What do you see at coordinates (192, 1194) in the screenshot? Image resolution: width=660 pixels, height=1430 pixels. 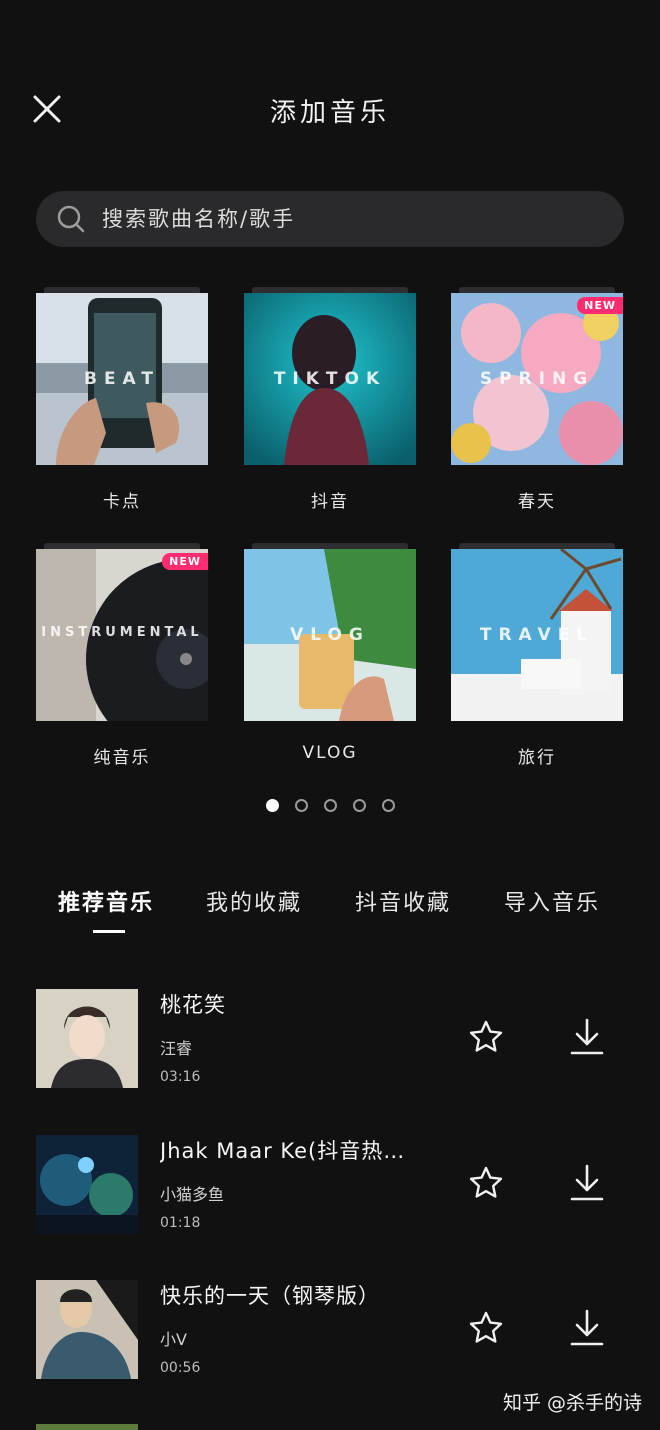 I see `song-artist: 小猫多鱼` at bounding box center [192, 1194].